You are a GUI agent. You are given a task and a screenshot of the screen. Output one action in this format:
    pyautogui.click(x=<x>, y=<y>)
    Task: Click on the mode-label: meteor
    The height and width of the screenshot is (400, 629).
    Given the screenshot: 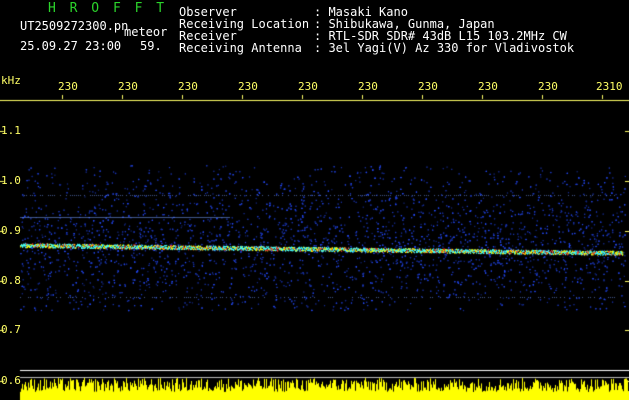 What is the action you would take?
    pyautogui.click(x=146, y=32)
    